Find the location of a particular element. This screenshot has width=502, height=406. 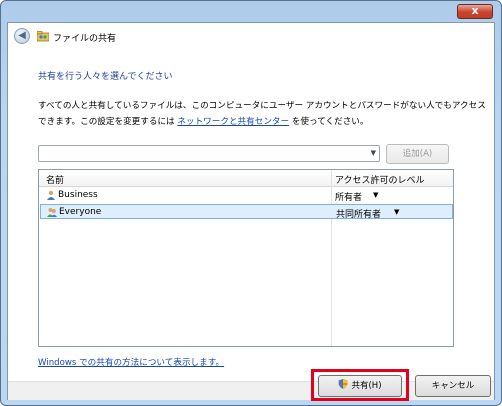

column-header-permission: アクセス許可のレベル is located at coordinates (380, 179).